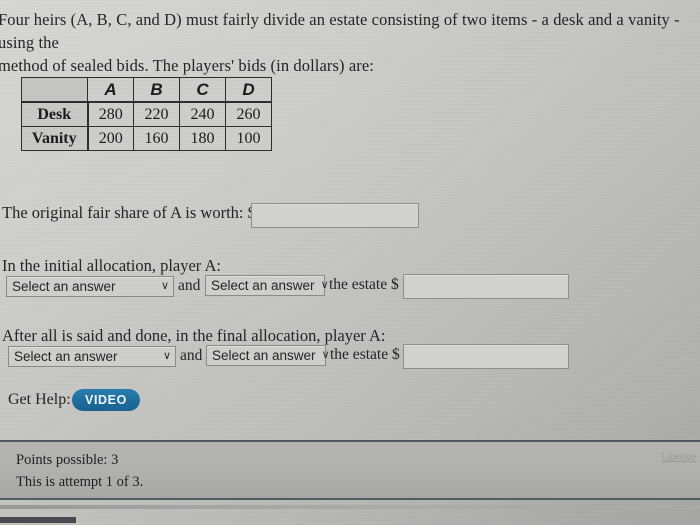 This screenshot has height=525, width=700. I want to click on table-column-header-d: D, so click(248, 90).